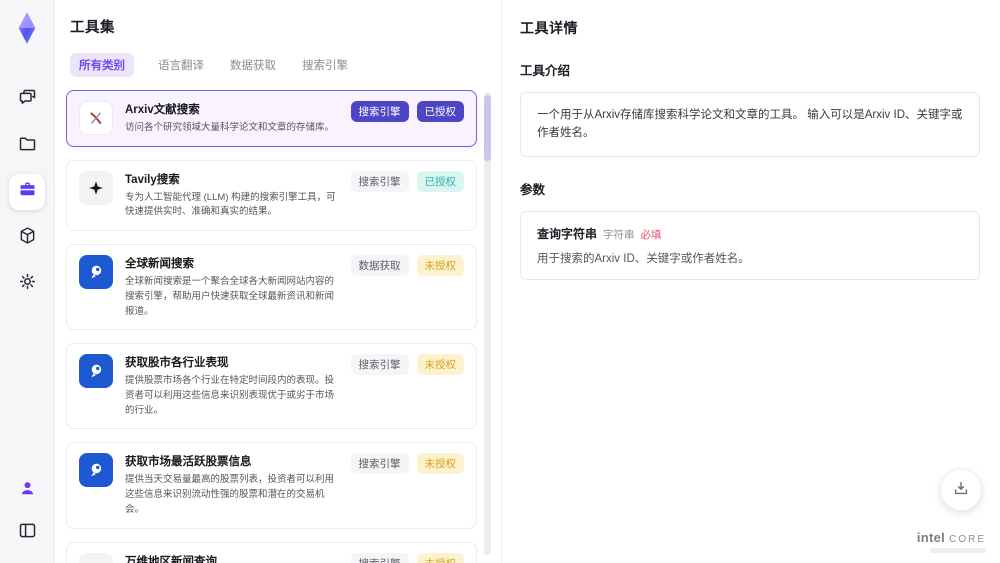 The width and height of the screenshot is (1000, 563). I want to click on collapse-panel-icon, so click(27, 533).